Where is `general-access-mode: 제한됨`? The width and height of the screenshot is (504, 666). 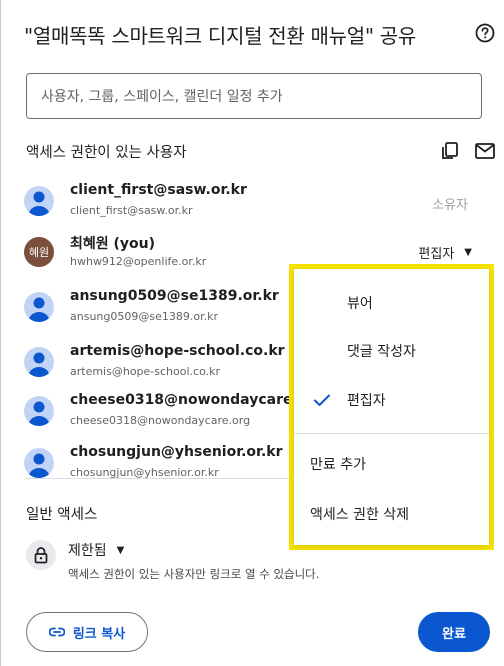 general-access-mode: 제한됨 is located at coordinates (87, 551).